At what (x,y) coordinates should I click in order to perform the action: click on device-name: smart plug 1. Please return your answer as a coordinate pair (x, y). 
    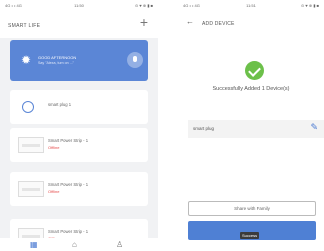
    Looking at the image, I should click on (60, 104).